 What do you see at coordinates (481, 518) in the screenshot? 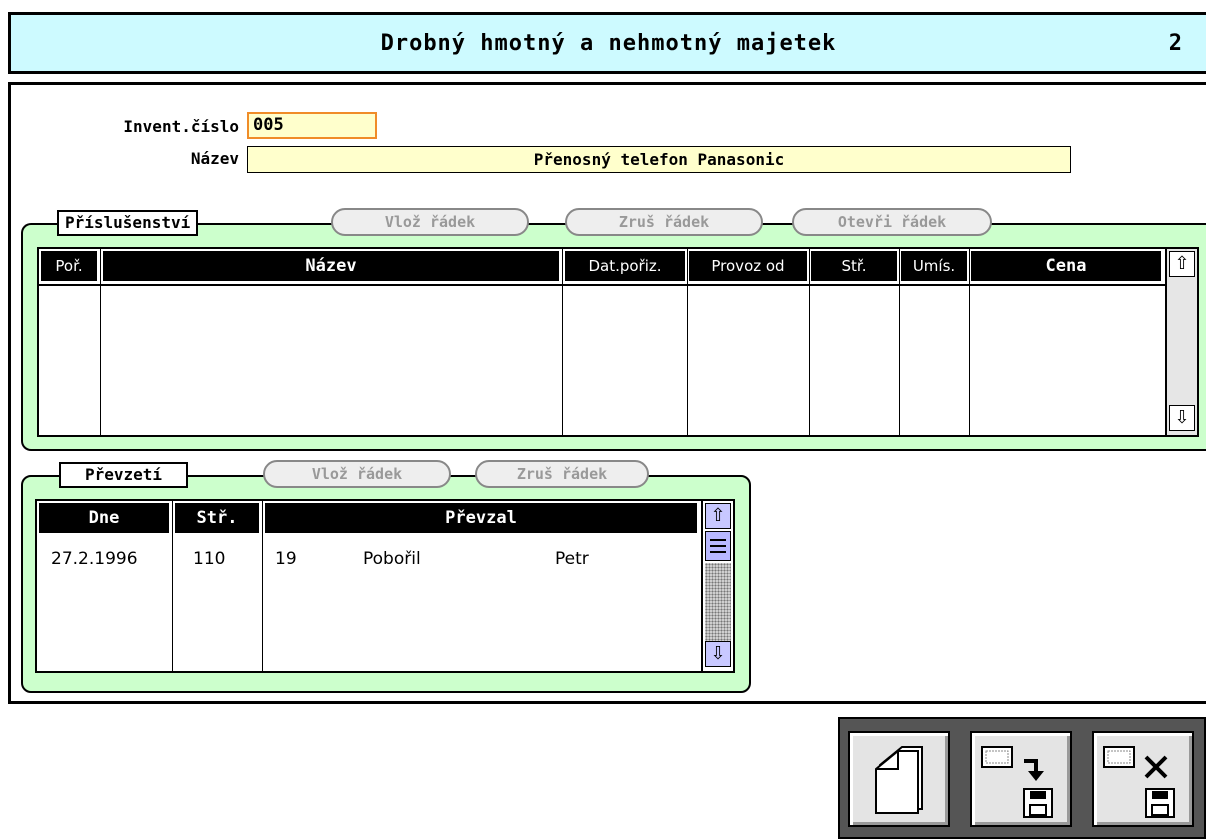
I see `column-header: Převzal` at bounding box center [481, 518].